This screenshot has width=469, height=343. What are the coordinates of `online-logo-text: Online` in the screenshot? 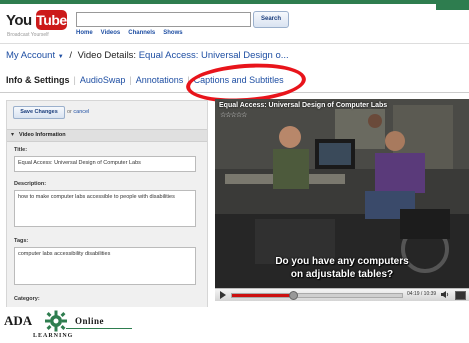 It's located at (90, 321).